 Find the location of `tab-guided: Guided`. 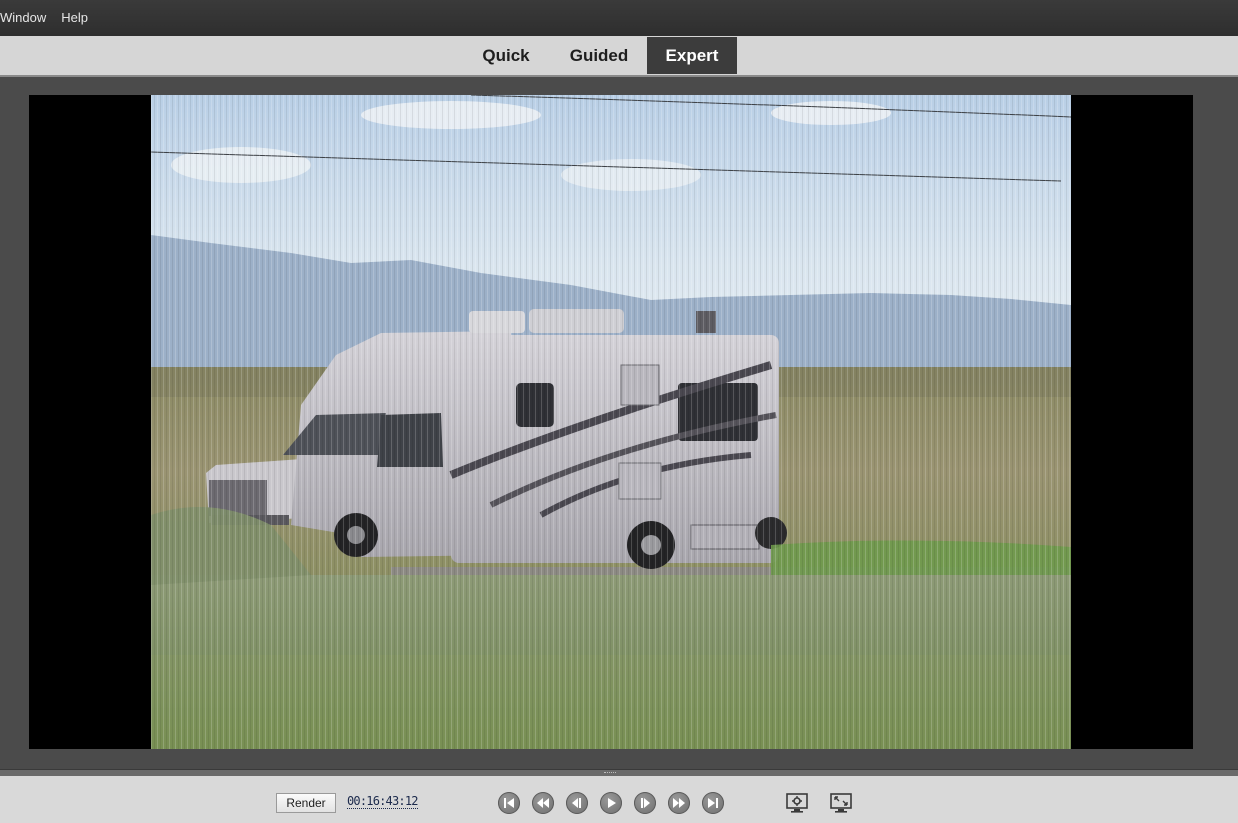

tab-guided: Guided is located at coordinates (599, 55).